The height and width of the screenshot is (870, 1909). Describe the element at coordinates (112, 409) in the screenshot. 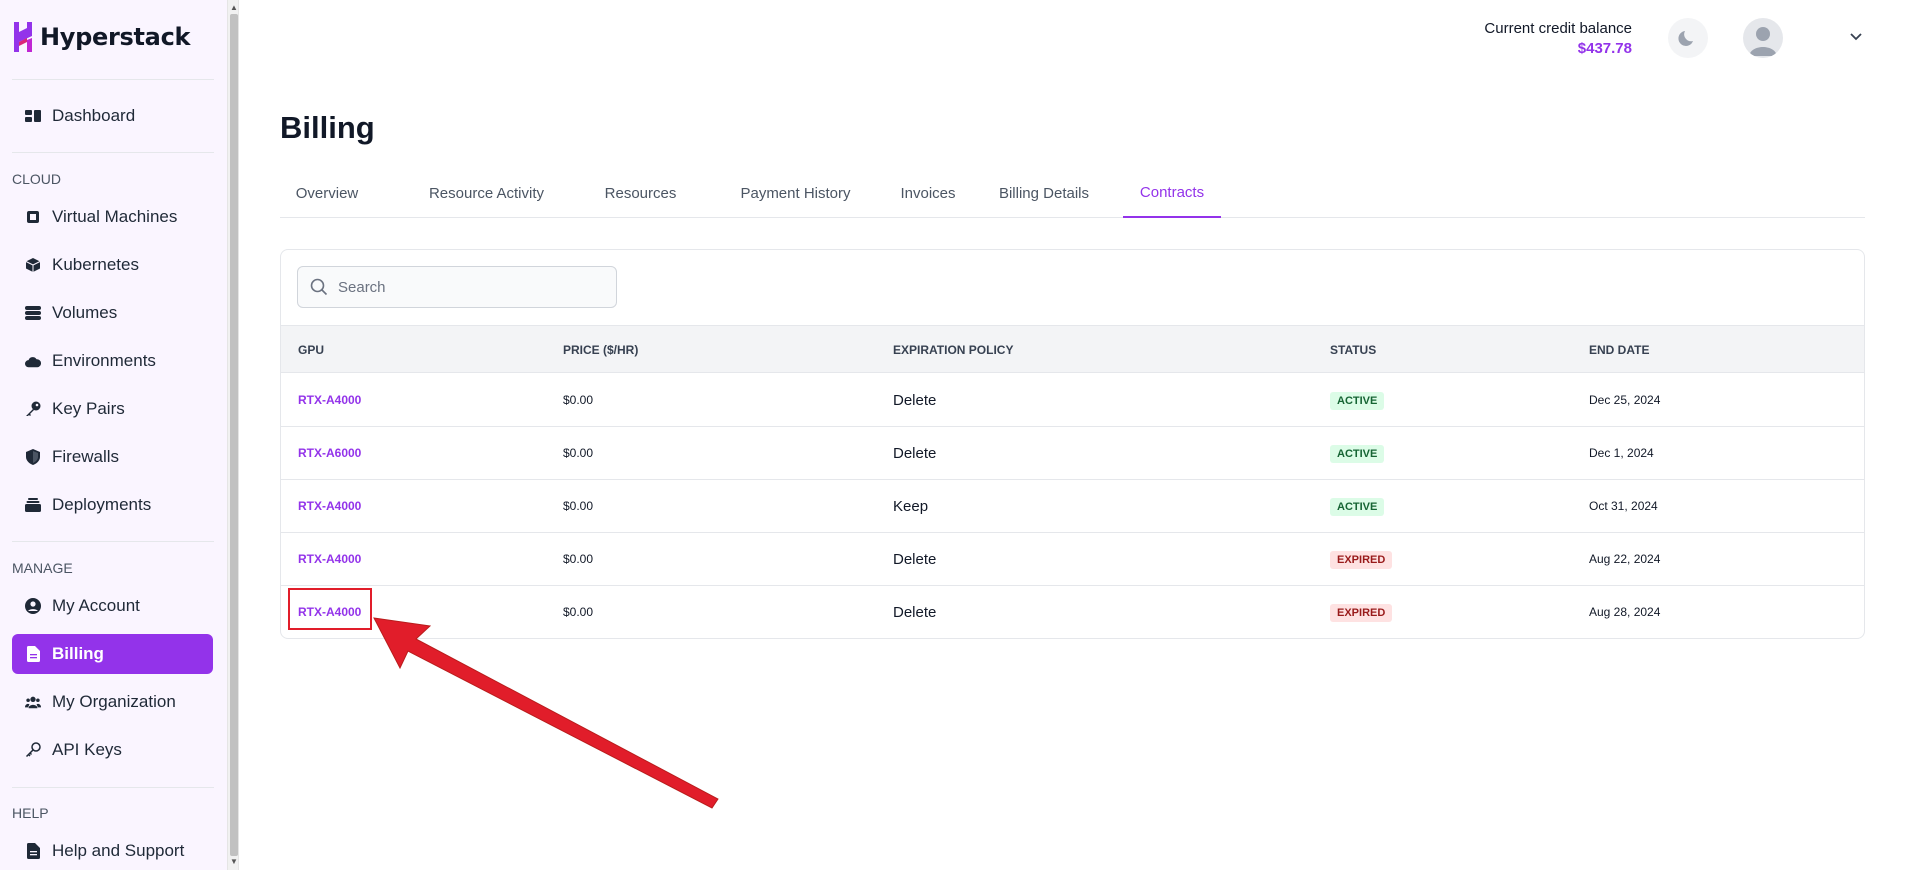

I see `sidebar-item-key-pairs: Key Pairs` at that location.